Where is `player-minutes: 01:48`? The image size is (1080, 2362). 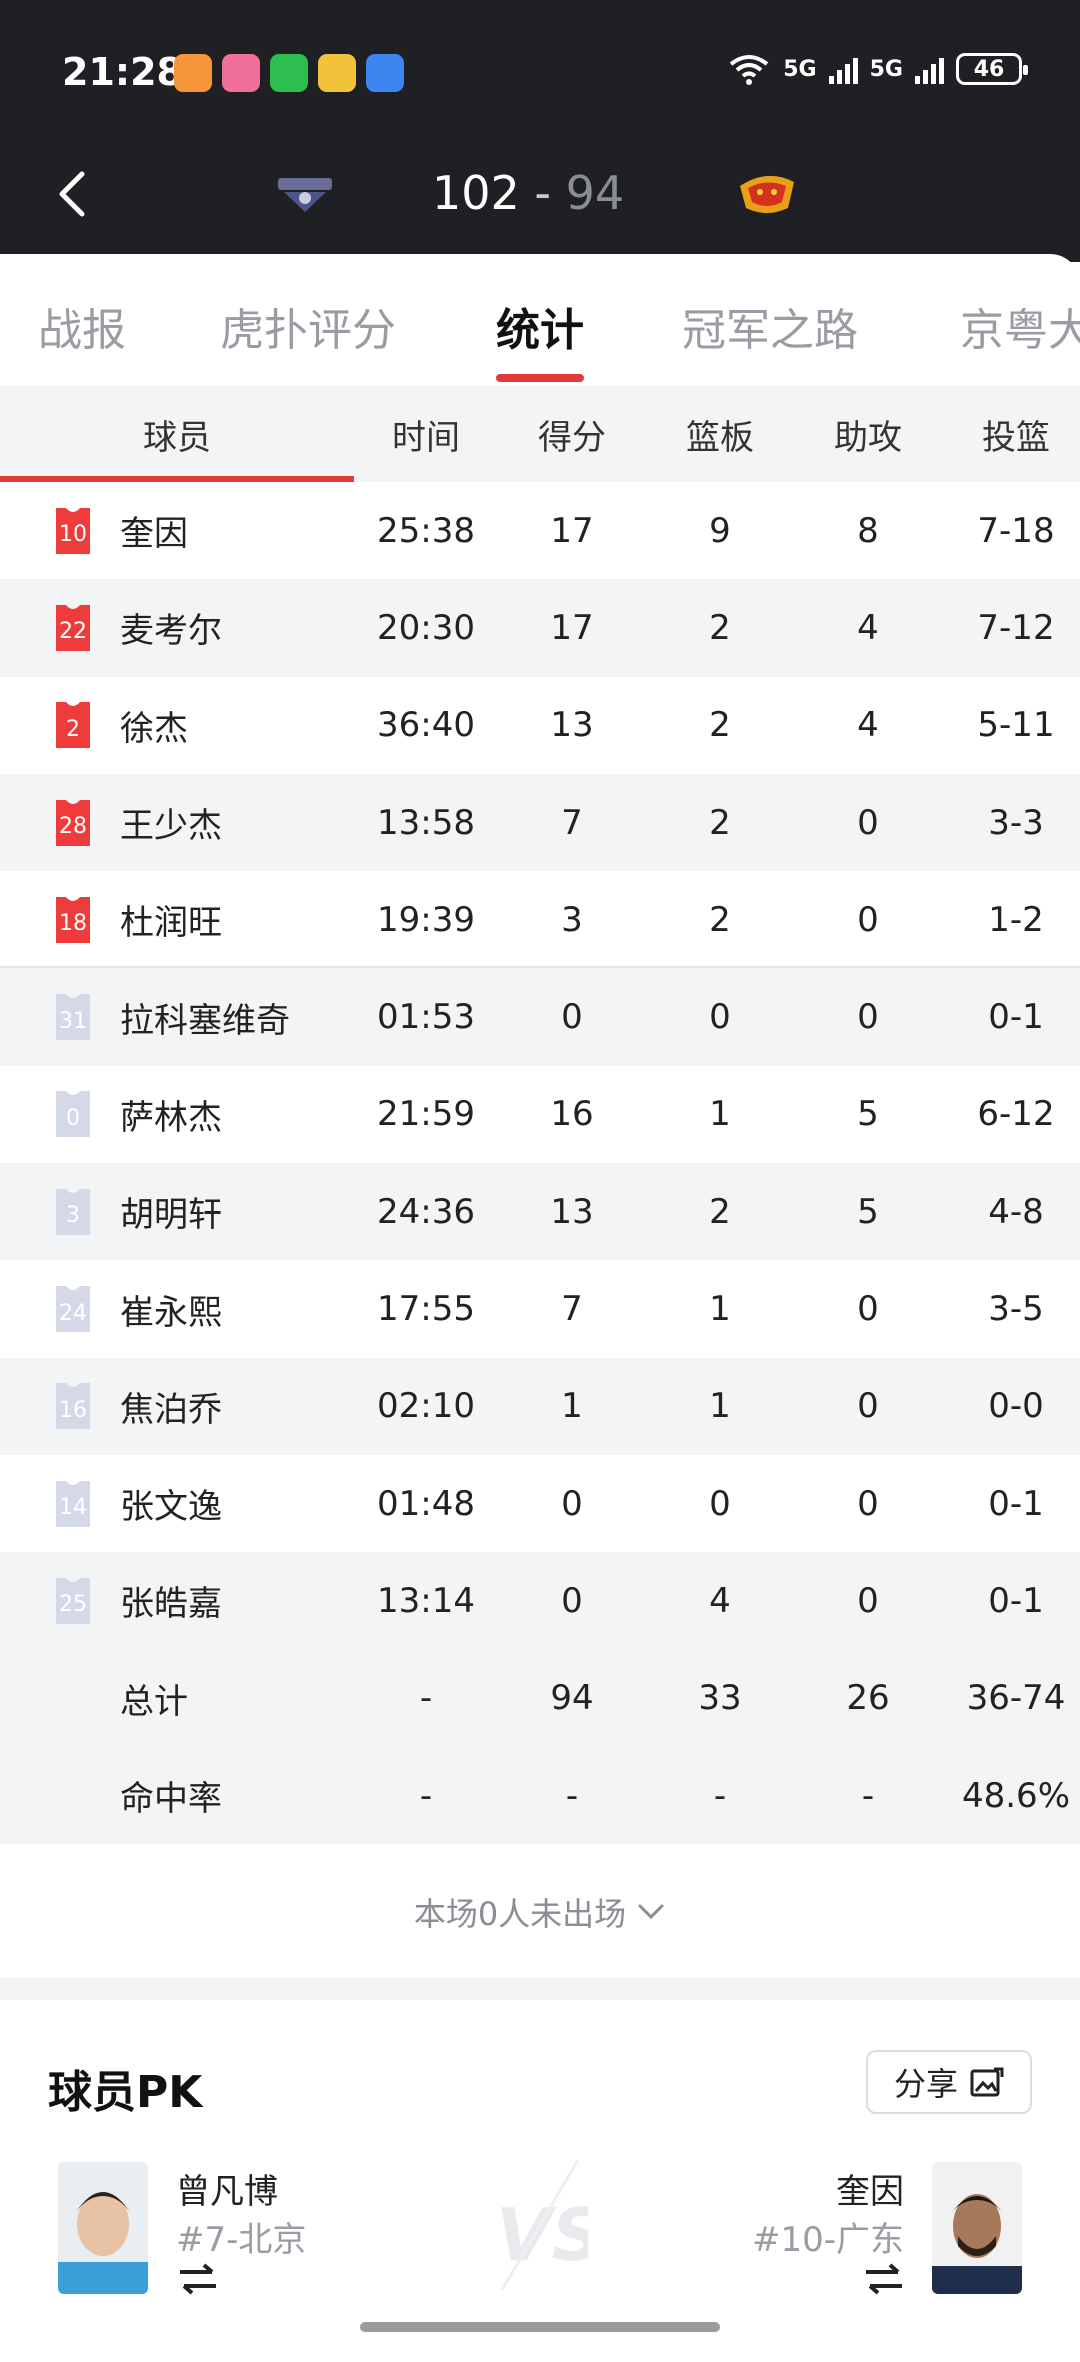
player-minutes: 01:48 is located at coordinates (426, 1503).